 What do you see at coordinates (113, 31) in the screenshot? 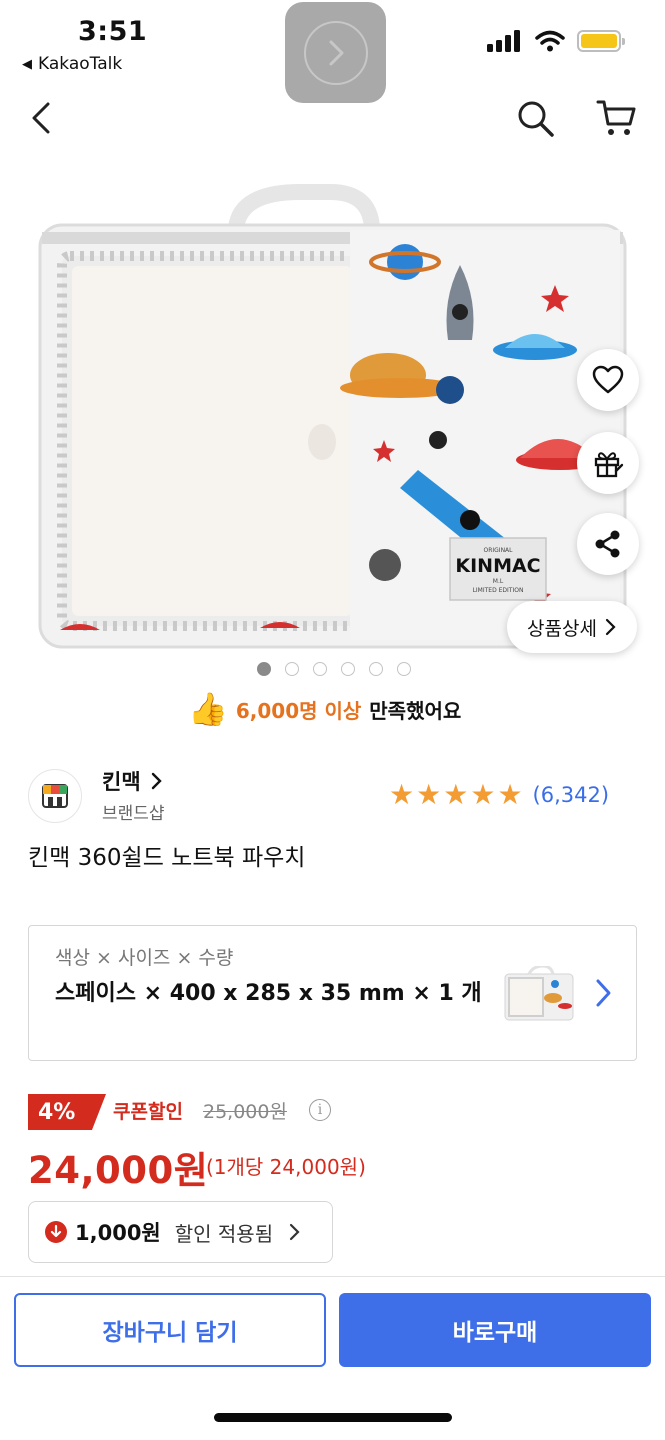
I see `status-time: 3:51` at bounding box center [113, 31].